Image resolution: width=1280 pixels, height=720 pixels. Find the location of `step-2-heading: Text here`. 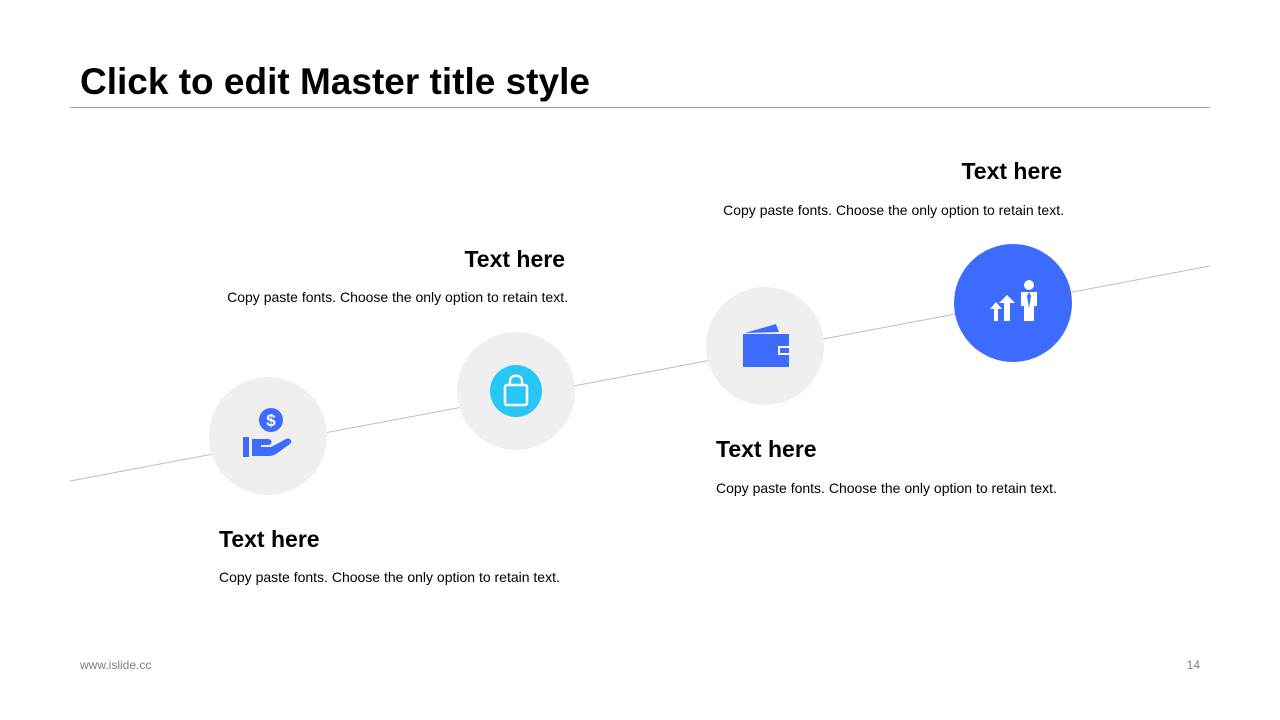

step-2-heading: Text here is located at coordinates (514, 259).